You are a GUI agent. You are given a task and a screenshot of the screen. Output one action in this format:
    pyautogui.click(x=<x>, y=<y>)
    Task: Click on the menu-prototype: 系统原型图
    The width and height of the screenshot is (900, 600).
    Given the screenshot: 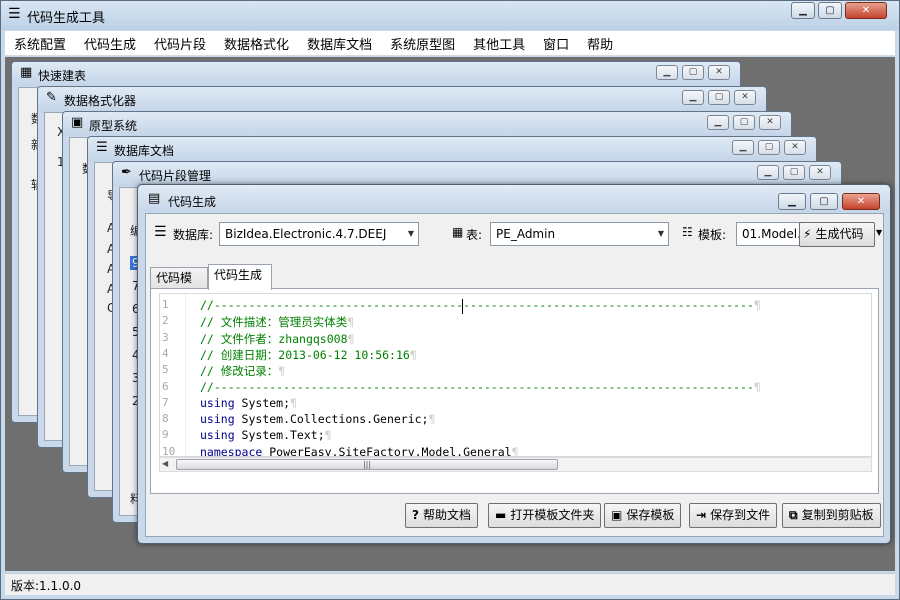 What is the action you would take?
    pyautogui.click(x=422, y=43)
    